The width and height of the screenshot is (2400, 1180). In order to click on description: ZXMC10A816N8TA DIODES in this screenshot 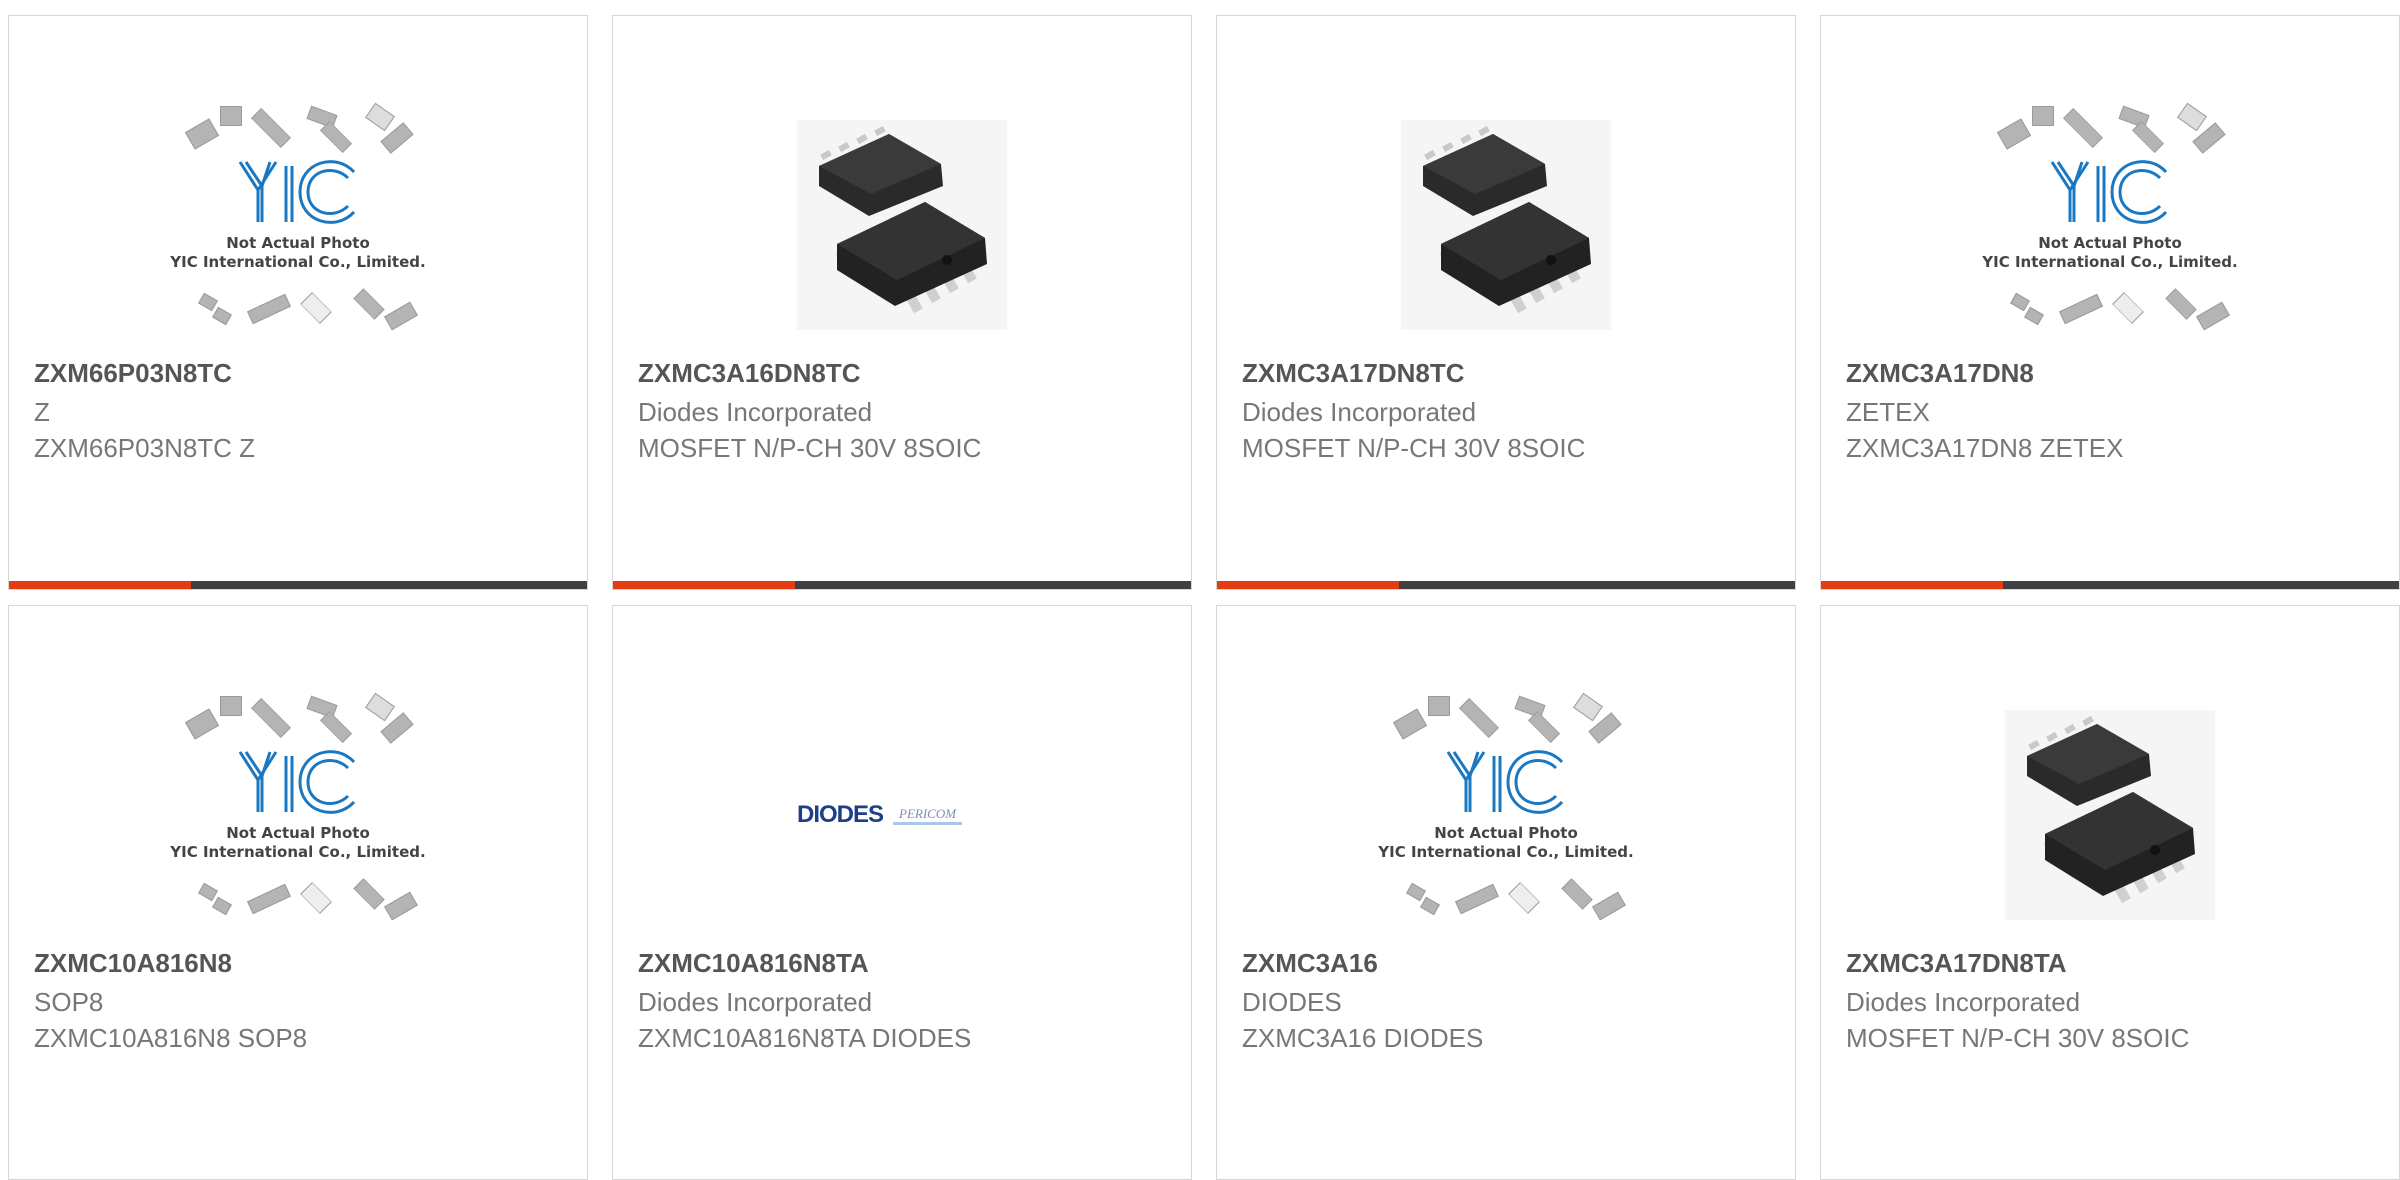, I will do `click(805, 1038)`.